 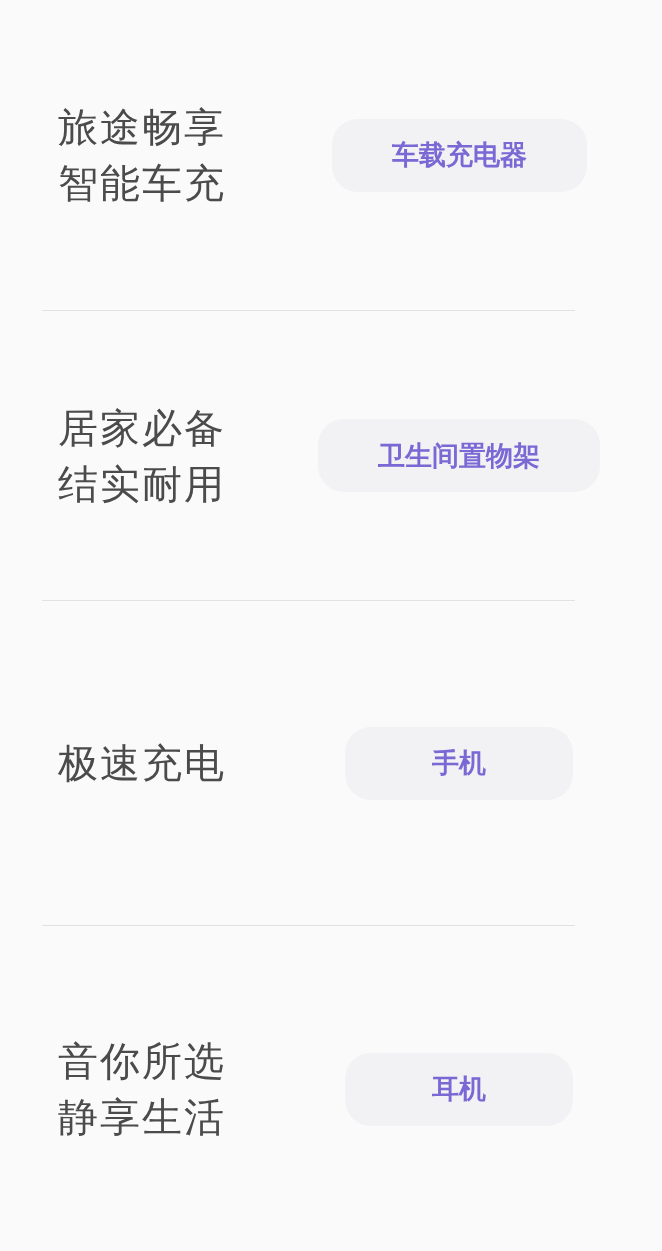 What do you see at coordinates (459, 455) in the screenshot?
I see `category-button: 卫生间置物架` at bounding box center [459, 455].